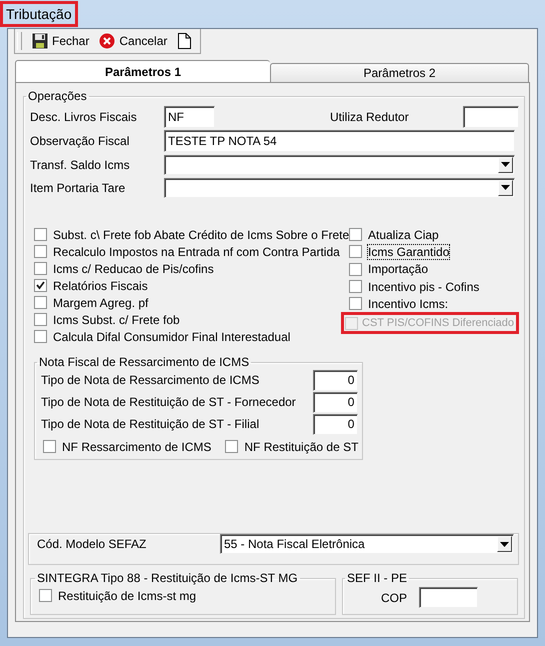 Image resolution: width=545 pixels, height=646 pixels. Describe the element at coordinates (301, 447) in the screenshot. I see `checkbox-label: NF Restituição de ST` at that location.